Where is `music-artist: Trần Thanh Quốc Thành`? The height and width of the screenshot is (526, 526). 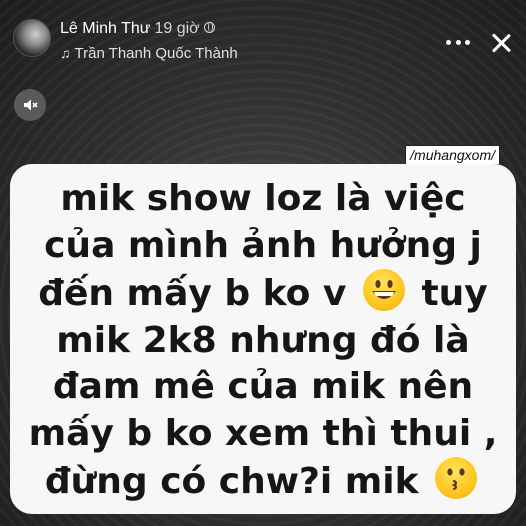
music-artist: Trần Thanh Quốc Thành is located at coordinates (156, 53).